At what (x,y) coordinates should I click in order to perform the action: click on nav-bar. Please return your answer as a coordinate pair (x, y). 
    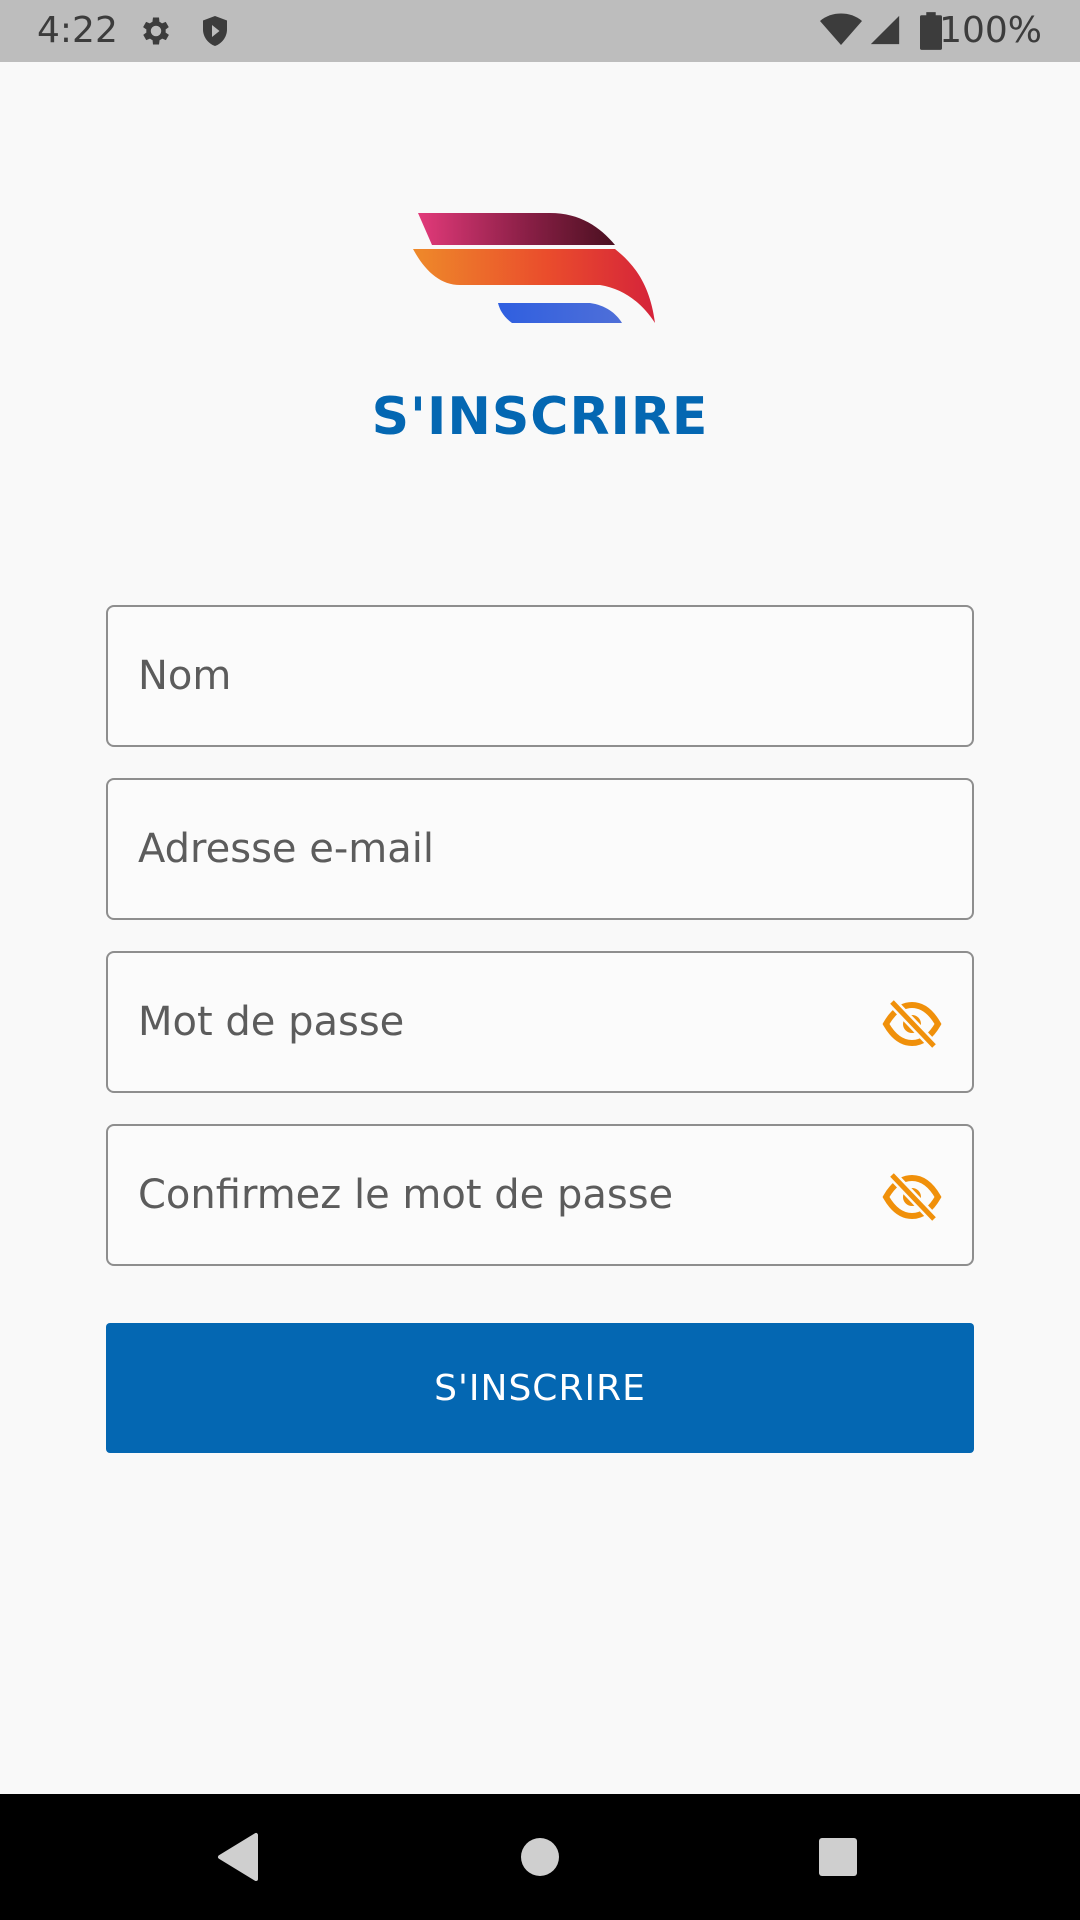
    Looking at the image, I should click on (540, 1857).